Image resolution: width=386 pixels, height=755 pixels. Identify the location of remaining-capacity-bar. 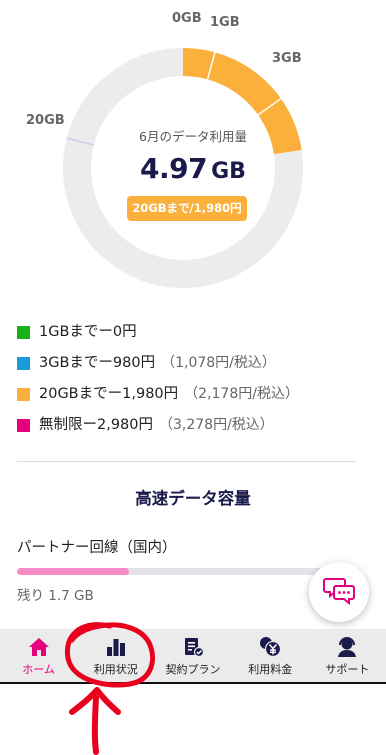
(182, 571).